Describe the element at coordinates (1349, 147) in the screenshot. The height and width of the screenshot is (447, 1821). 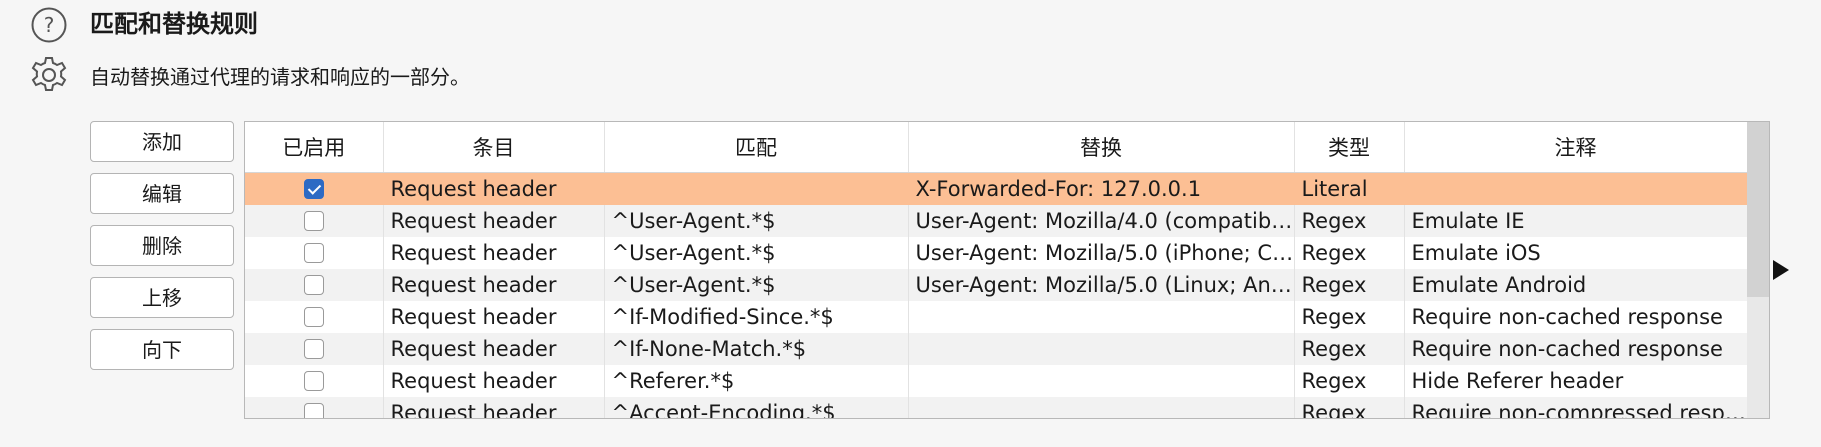
I see `column-header-type: 类型` at that location.